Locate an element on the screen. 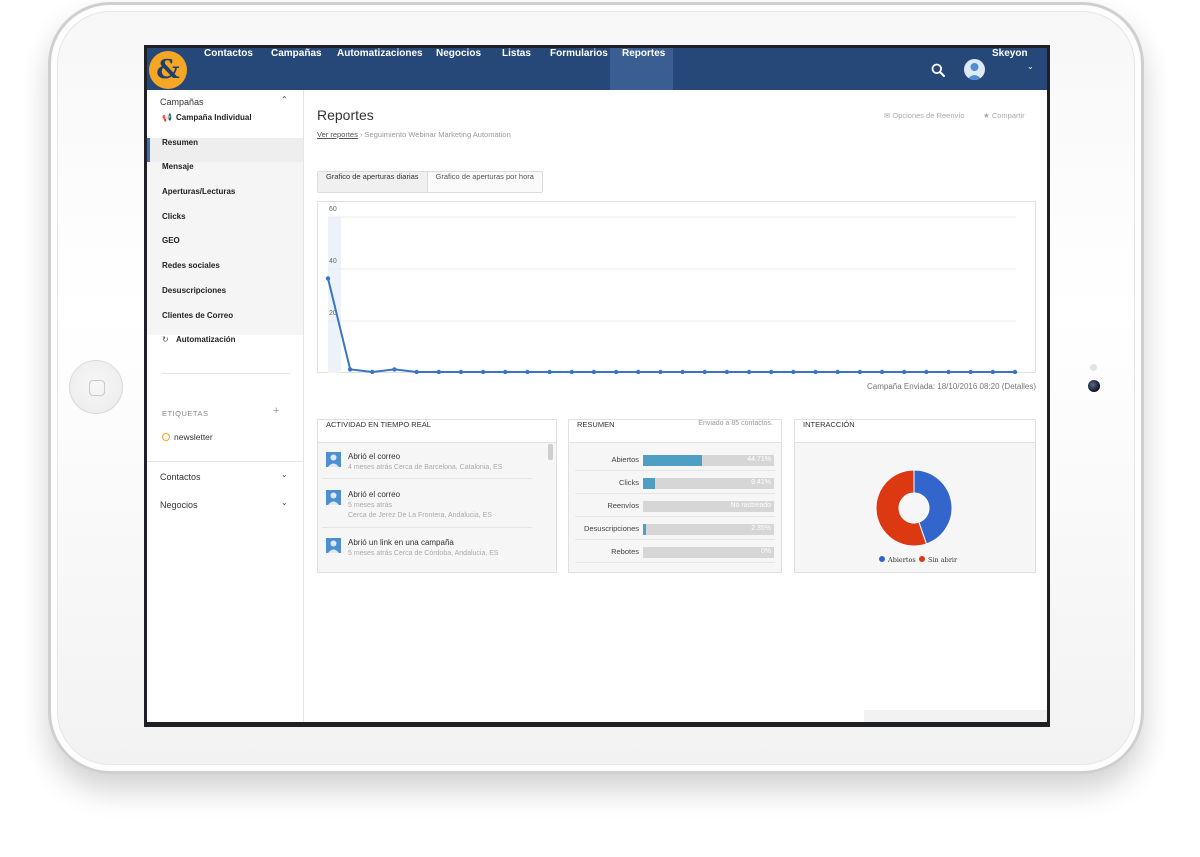 The height and width of the screenshot is (857, 1200). sidebar-item-clicks: Clicks is located at coordinates (225, 224).